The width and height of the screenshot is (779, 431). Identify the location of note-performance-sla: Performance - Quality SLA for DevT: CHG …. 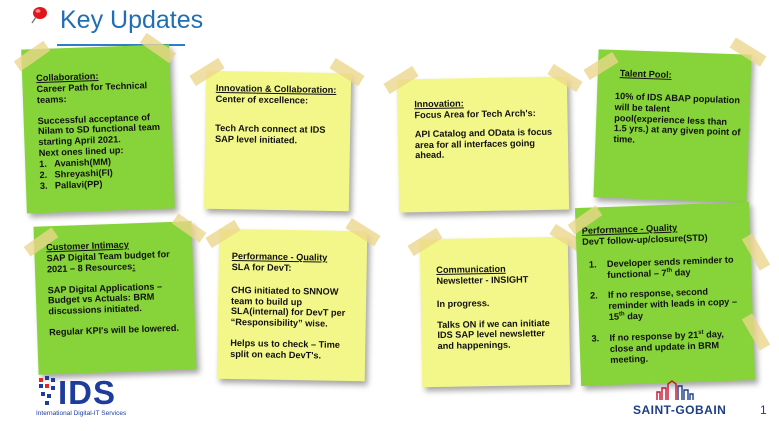
(292, 305).